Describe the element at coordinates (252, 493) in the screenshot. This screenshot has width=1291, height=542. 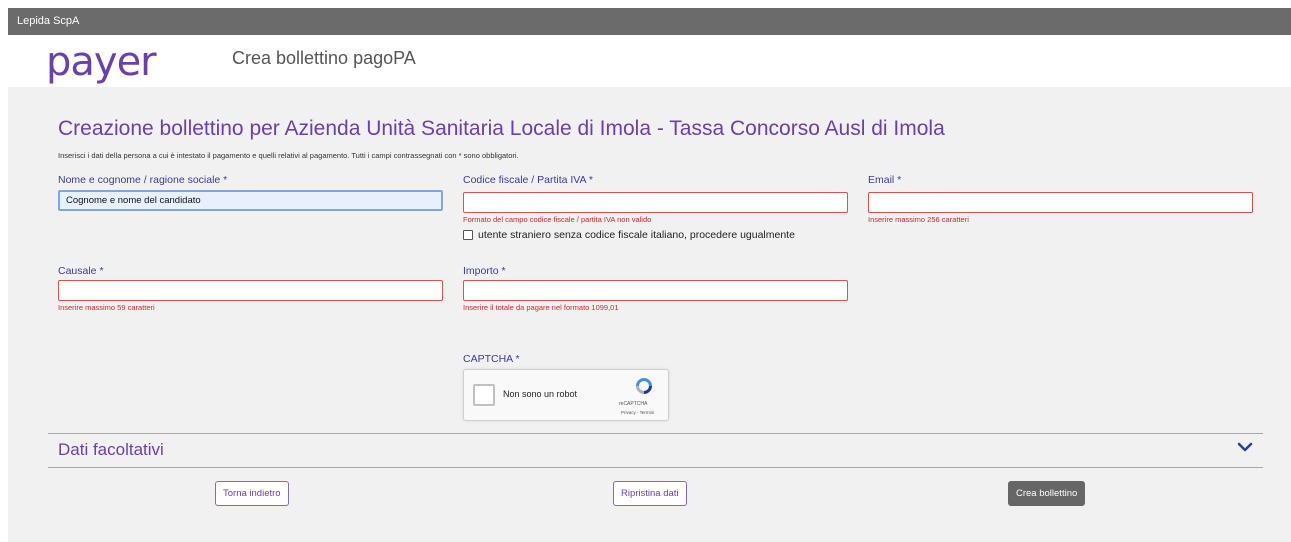
I see `back-button: Torna indietro` at that location.